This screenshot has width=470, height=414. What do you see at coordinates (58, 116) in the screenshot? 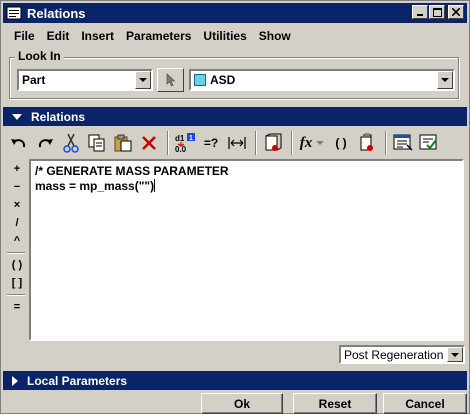
I see `relations-section-label: Relations` at bounding box center [58, 116].